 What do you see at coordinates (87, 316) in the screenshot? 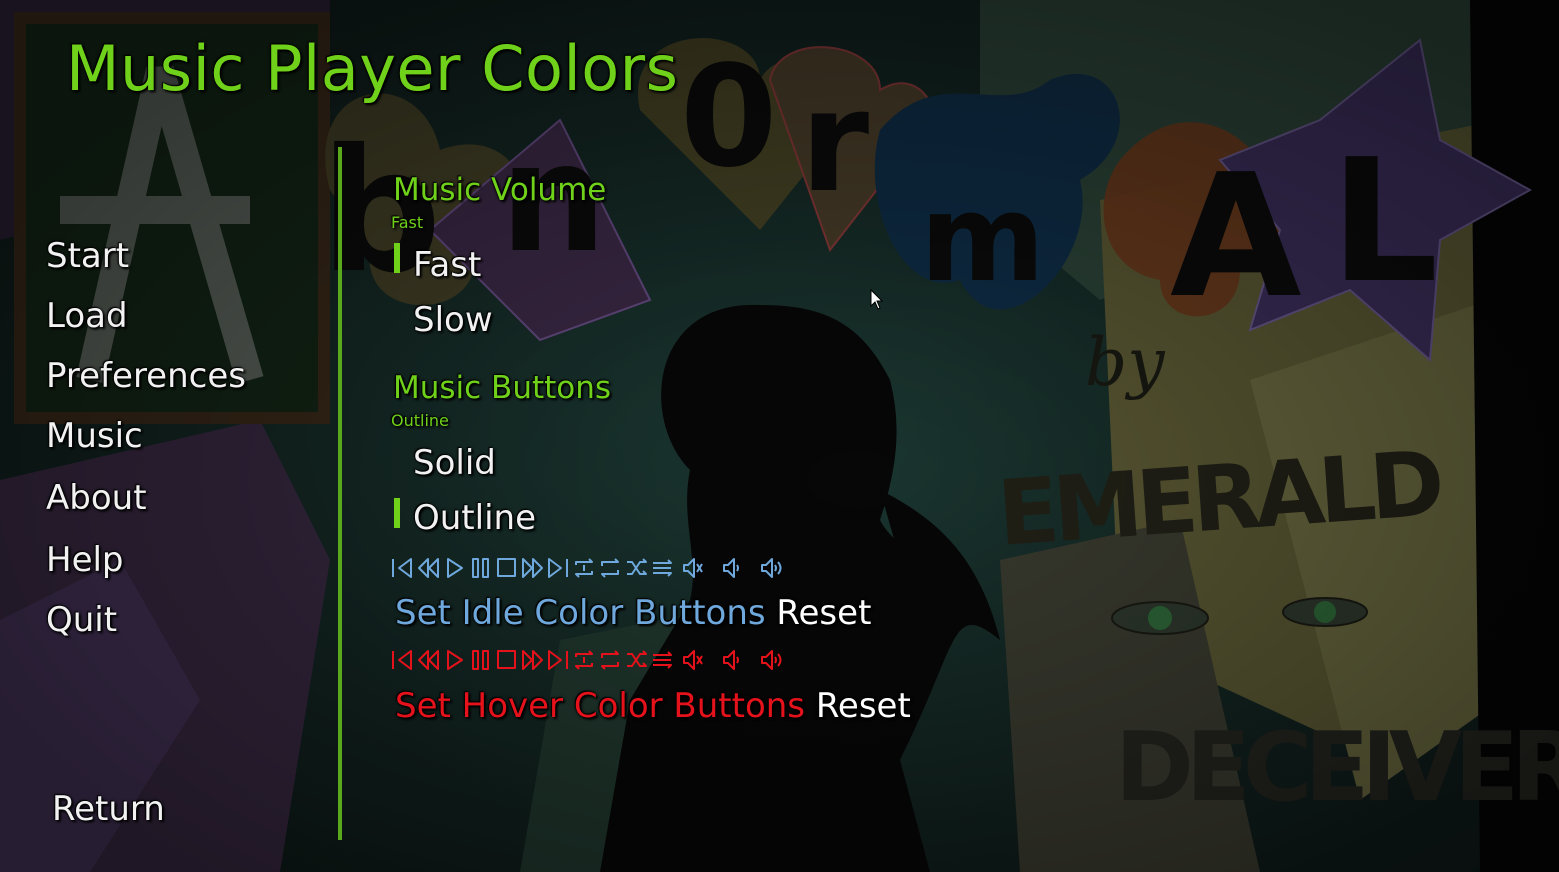
I see `nav-load: Load` at bounding box center [87, 316].